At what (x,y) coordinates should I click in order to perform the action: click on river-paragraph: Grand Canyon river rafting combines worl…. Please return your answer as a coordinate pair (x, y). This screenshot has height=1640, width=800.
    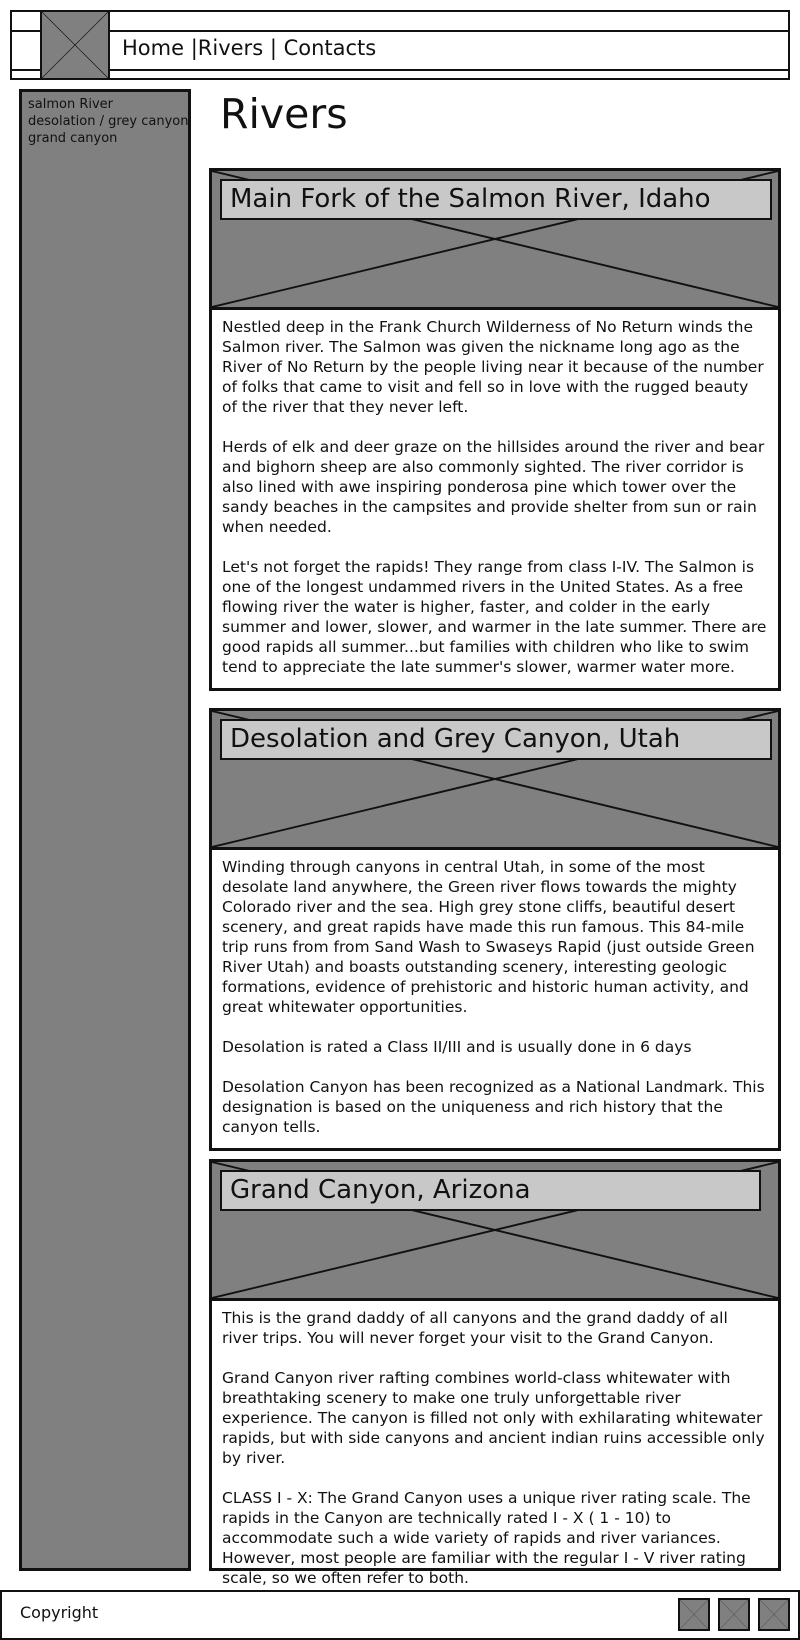
    Looking at the image, I should click on (493, 1418).